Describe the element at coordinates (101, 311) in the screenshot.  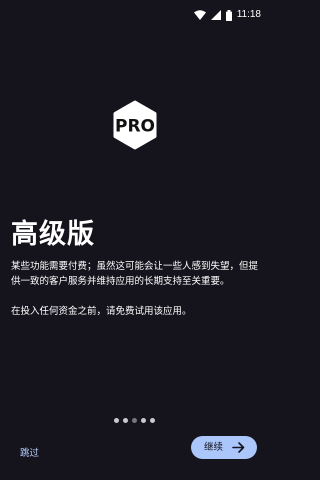
I see `trial-paragraph: 在投入任何资金之前，请免费试用该应用。` at that location.